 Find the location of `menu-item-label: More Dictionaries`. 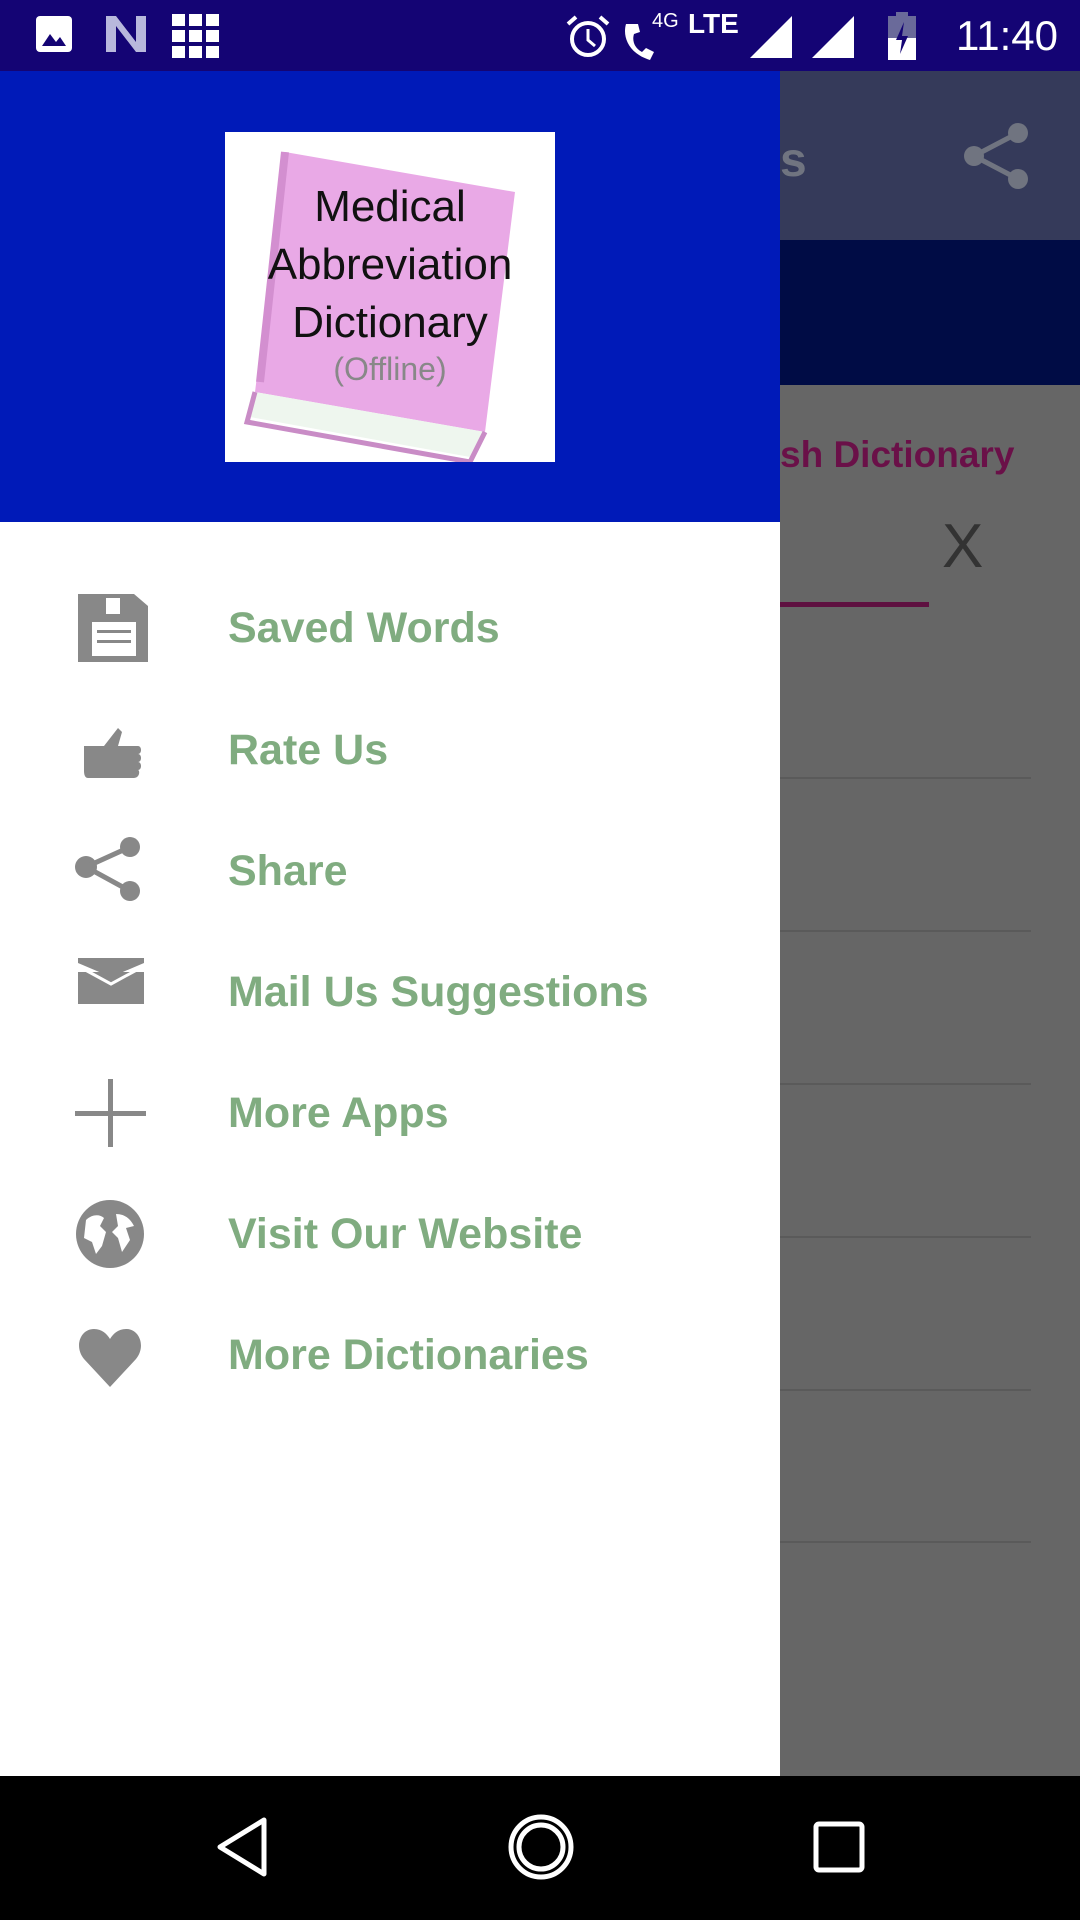

menu-item-label: More Dictionaries is located at coordinates (408, 1355).